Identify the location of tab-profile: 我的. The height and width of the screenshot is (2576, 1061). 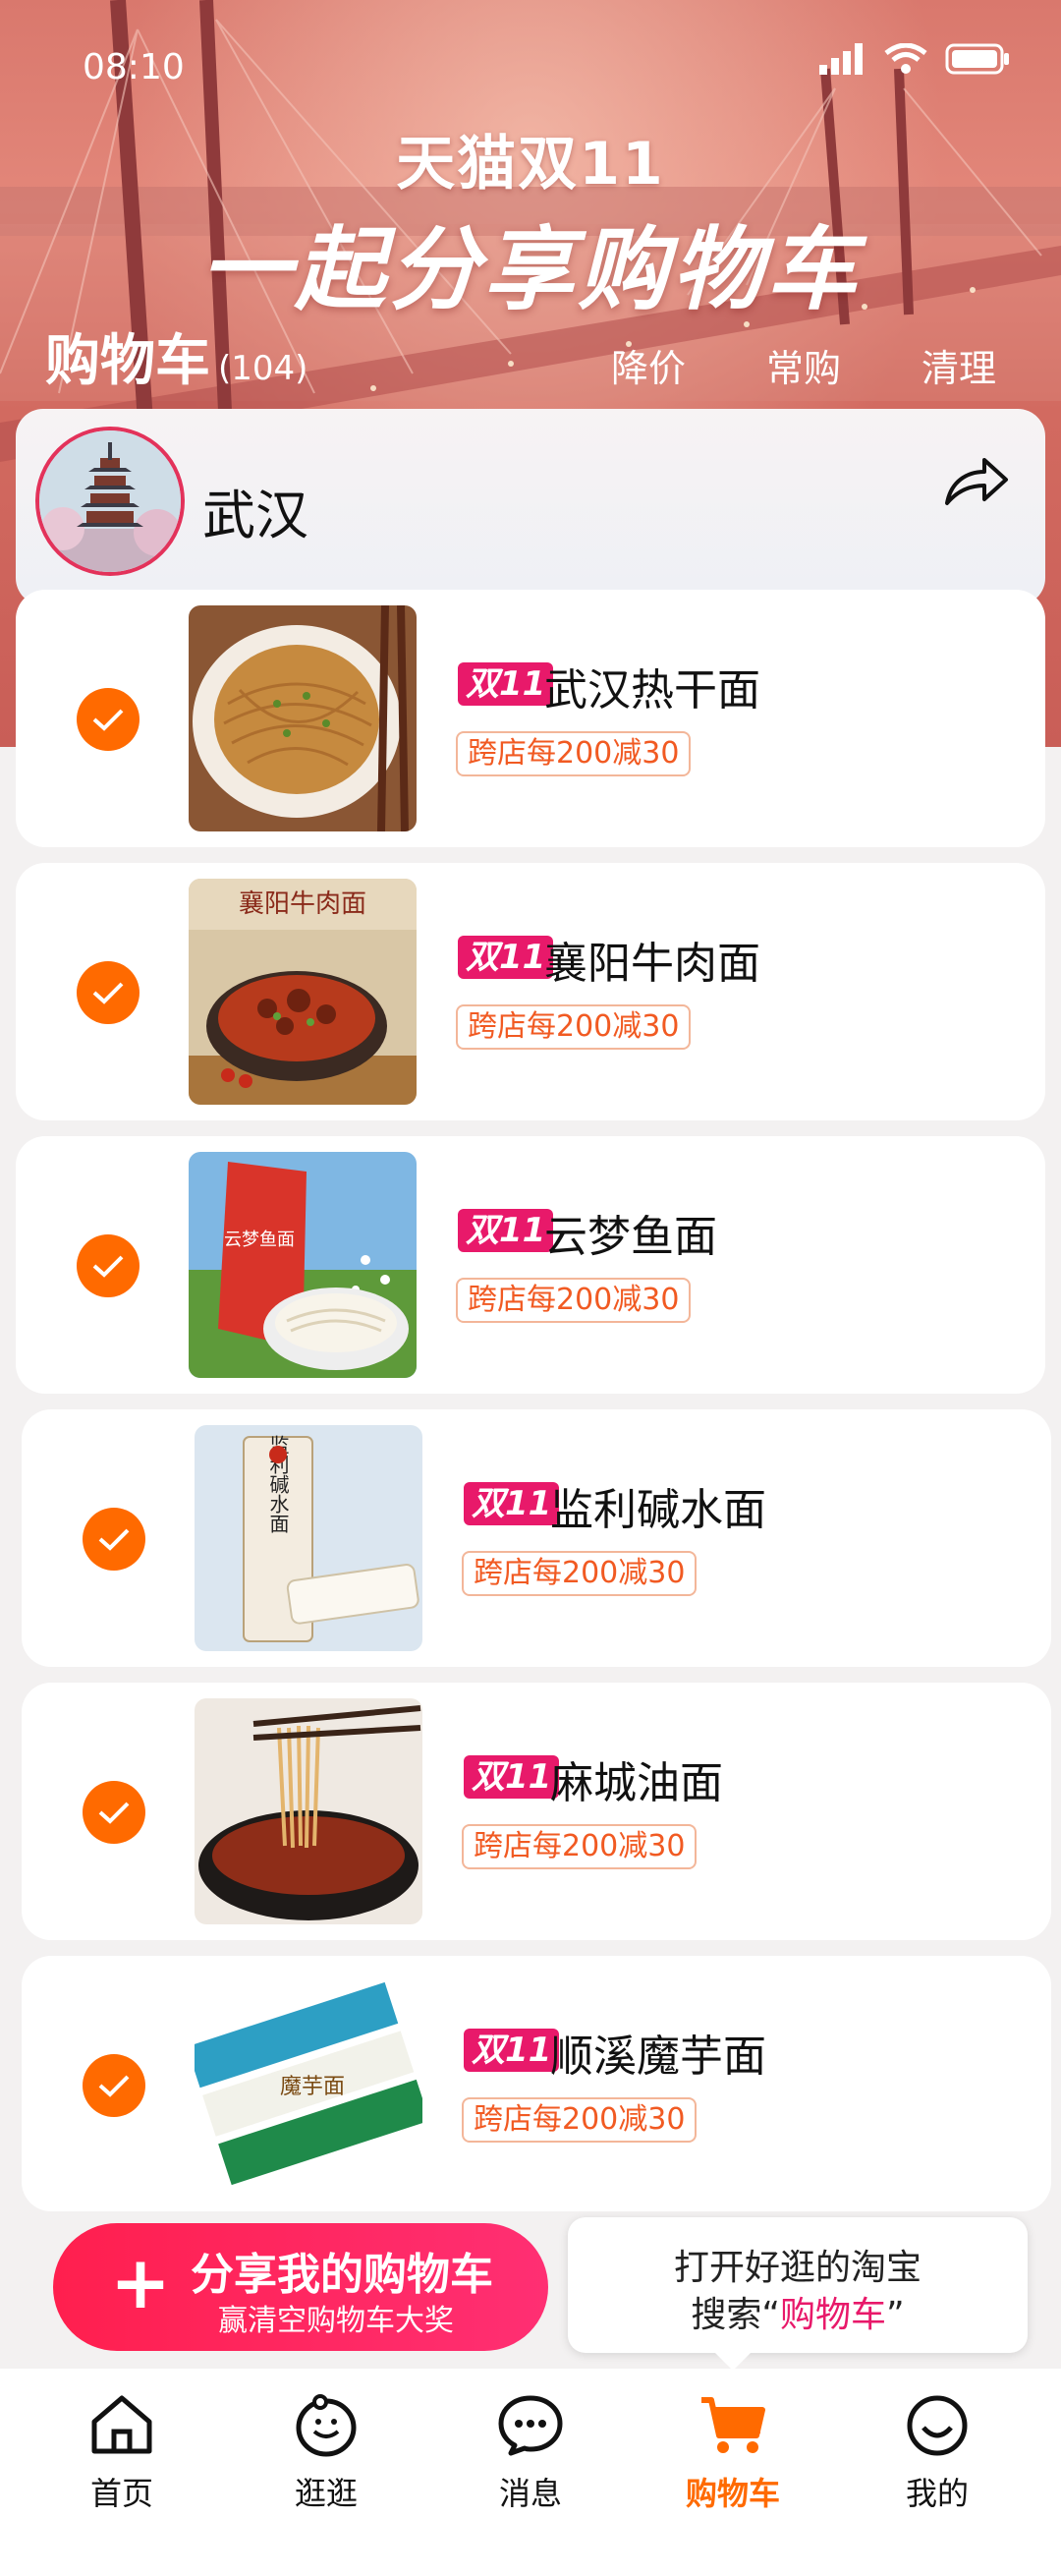
(937, 2453).